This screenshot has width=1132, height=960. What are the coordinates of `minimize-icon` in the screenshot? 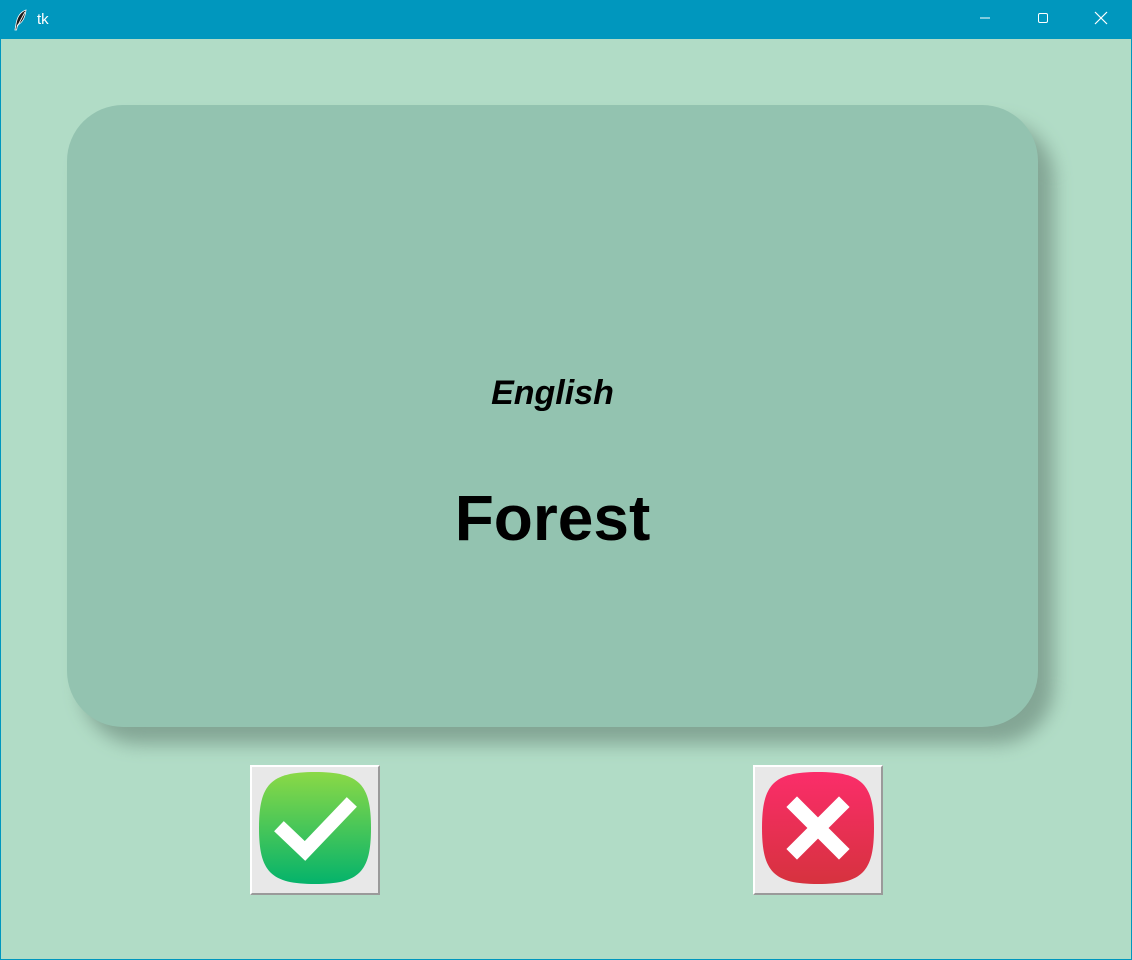 It's located at (985, 20).